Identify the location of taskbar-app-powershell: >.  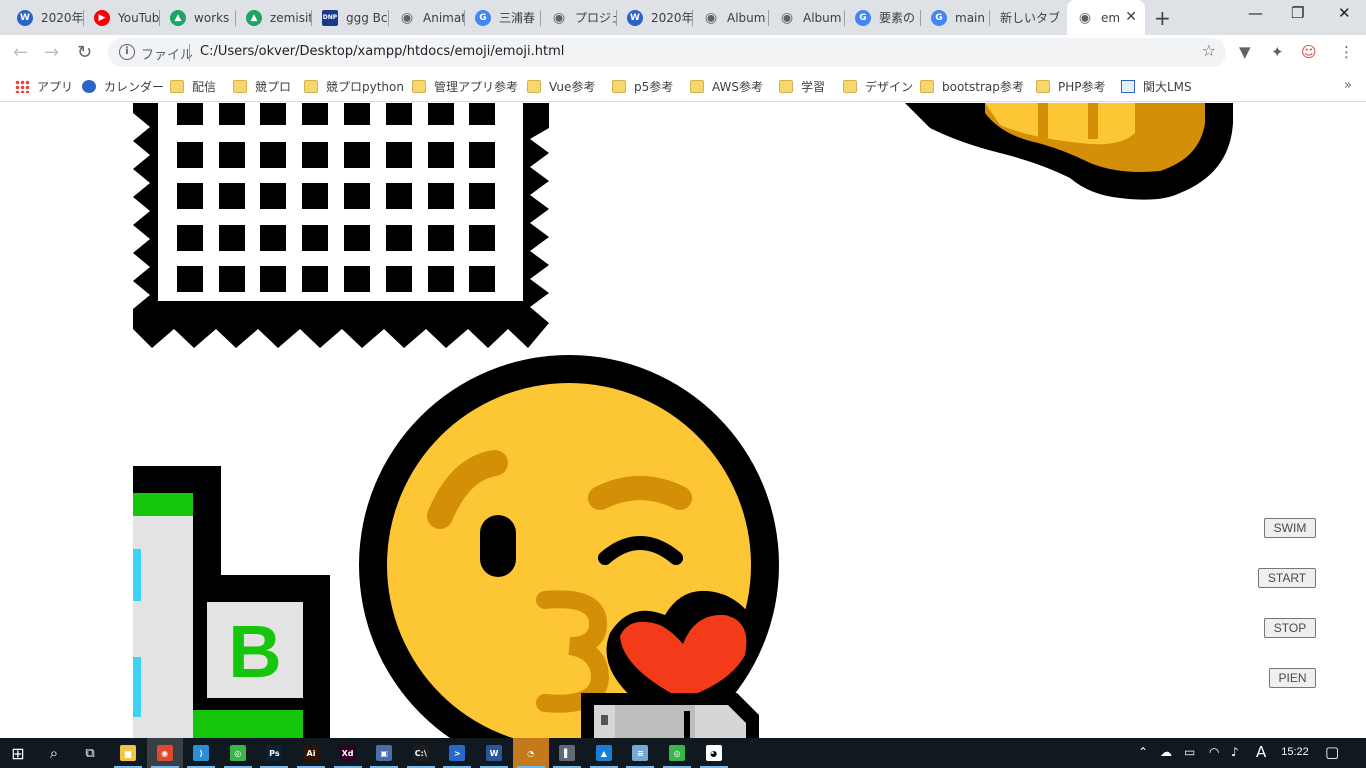
(457, 753).